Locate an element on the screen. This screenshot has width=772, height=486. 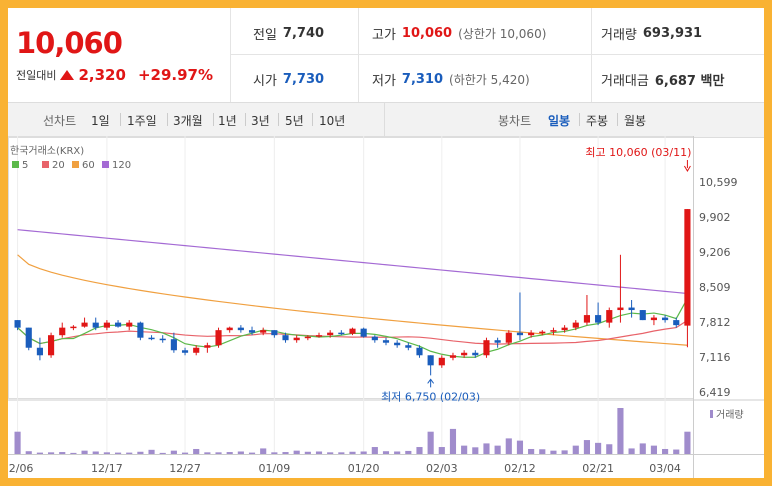
period-3m: 3개월 is located at coordinates (188, 120).